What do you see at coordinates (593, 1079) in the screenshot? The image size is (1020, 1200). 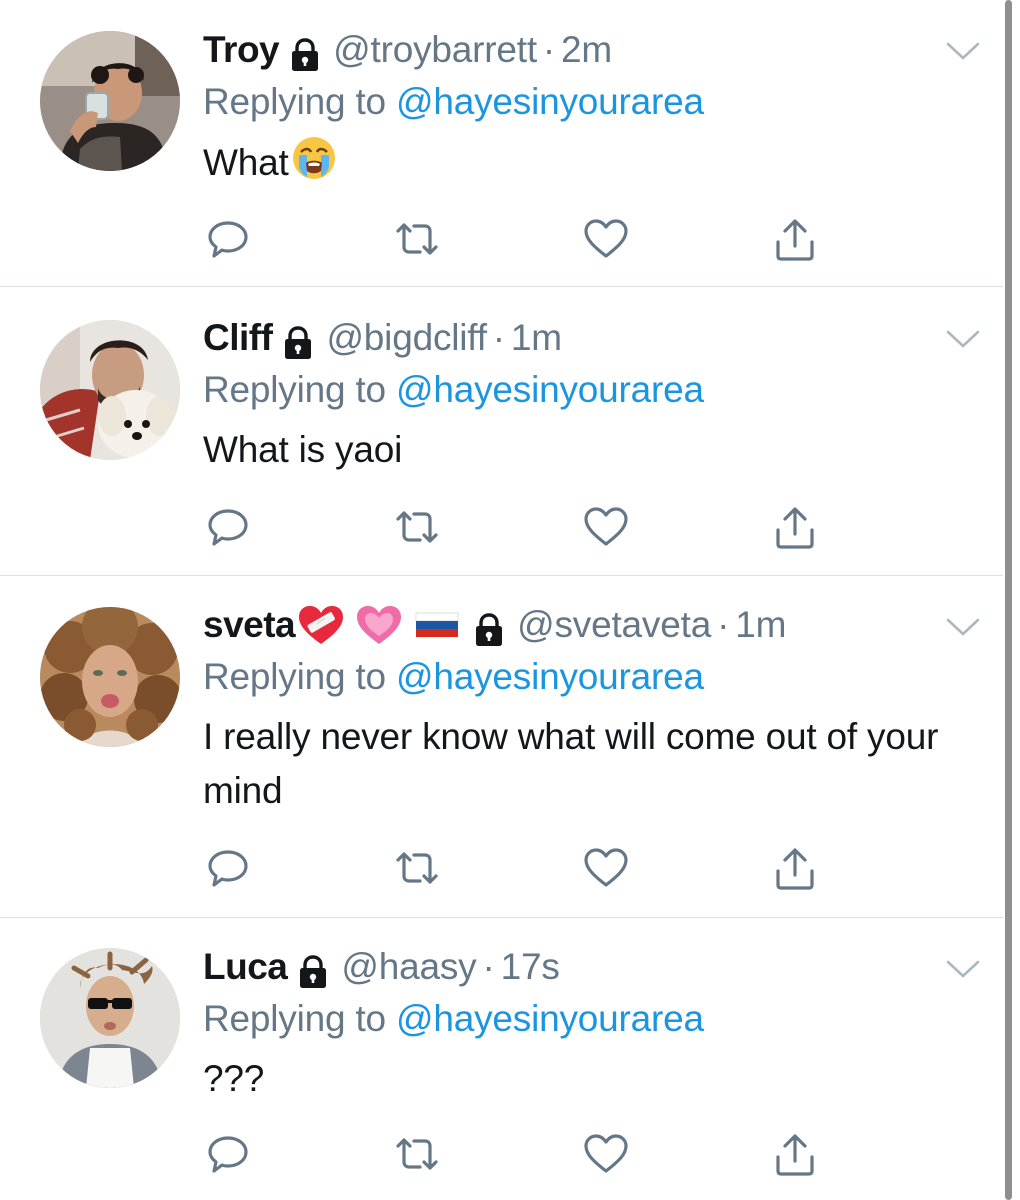 I see `tweet-text: ???` at bounding box center [593, 1079].